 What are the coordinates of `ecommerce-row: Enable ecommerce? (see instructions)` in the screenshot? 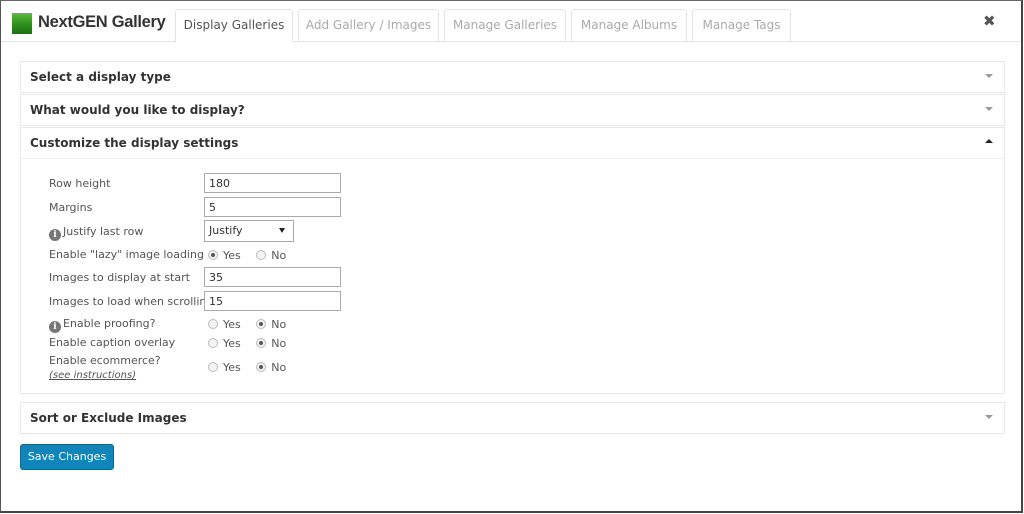 It's located at (105, 368).